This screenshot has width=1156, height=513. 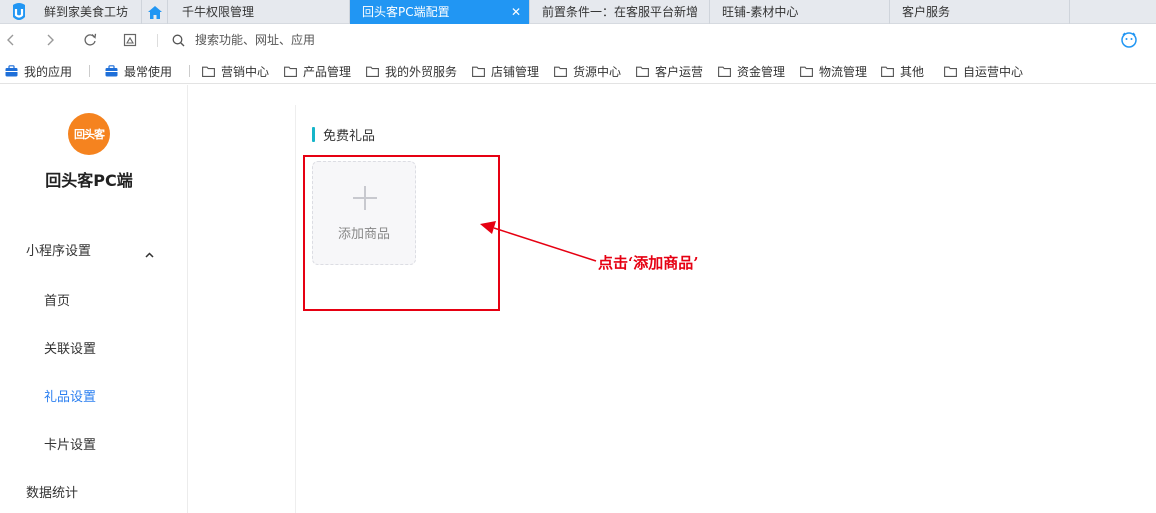 I want to click on annotation-arrow, so click(x=538, y=241).